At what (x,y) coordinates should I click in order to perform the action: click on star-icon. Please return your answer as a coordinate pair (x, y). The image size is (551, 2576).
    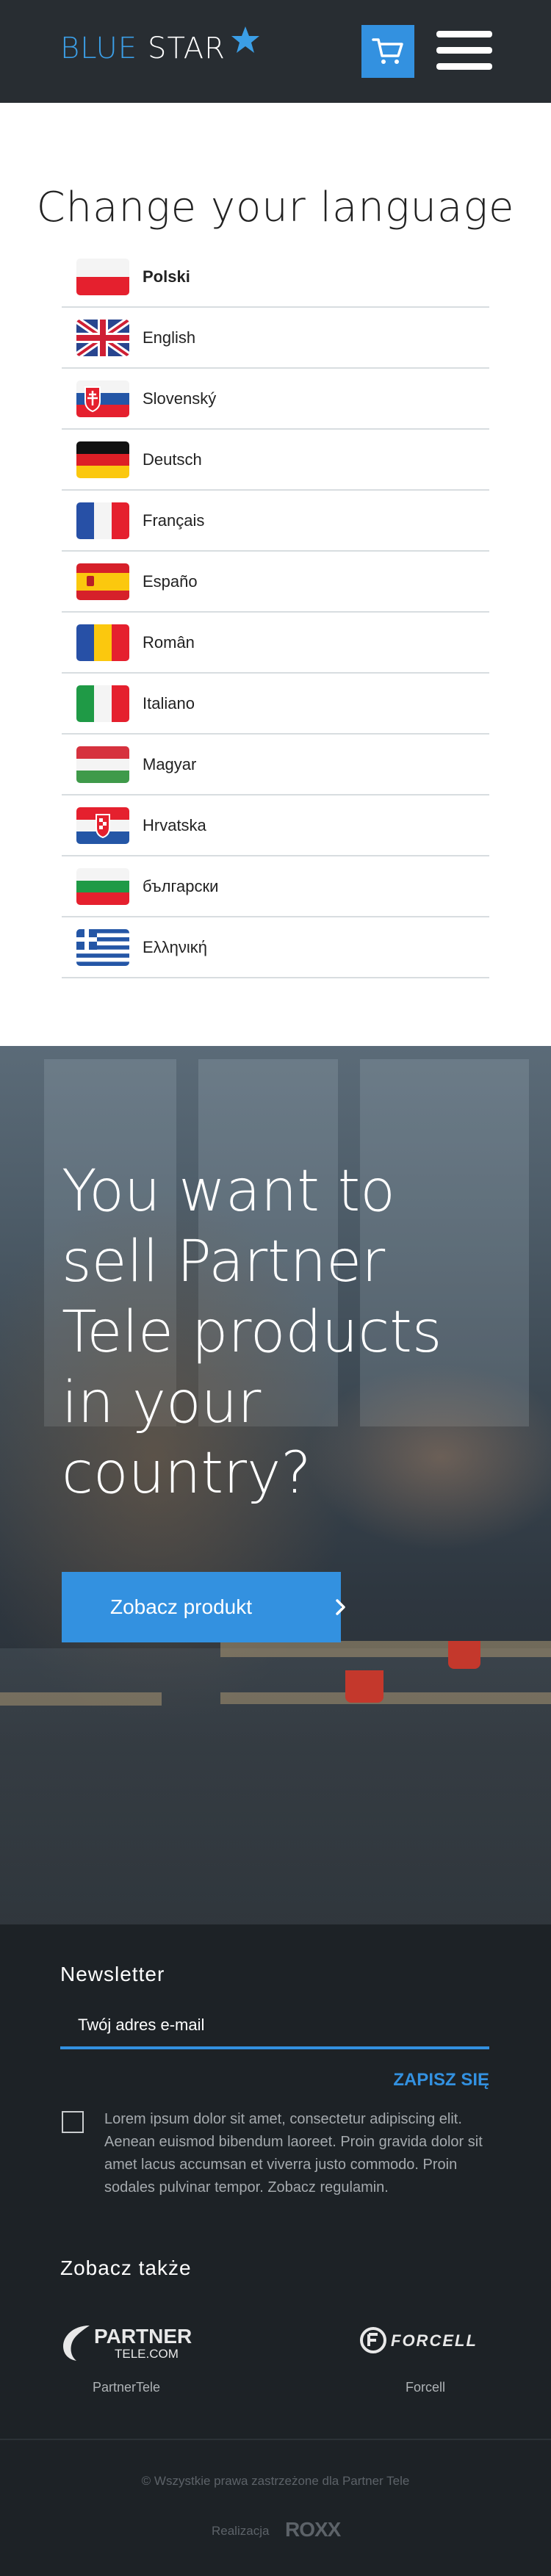
    Looking at the image, I should click on (245, 40).